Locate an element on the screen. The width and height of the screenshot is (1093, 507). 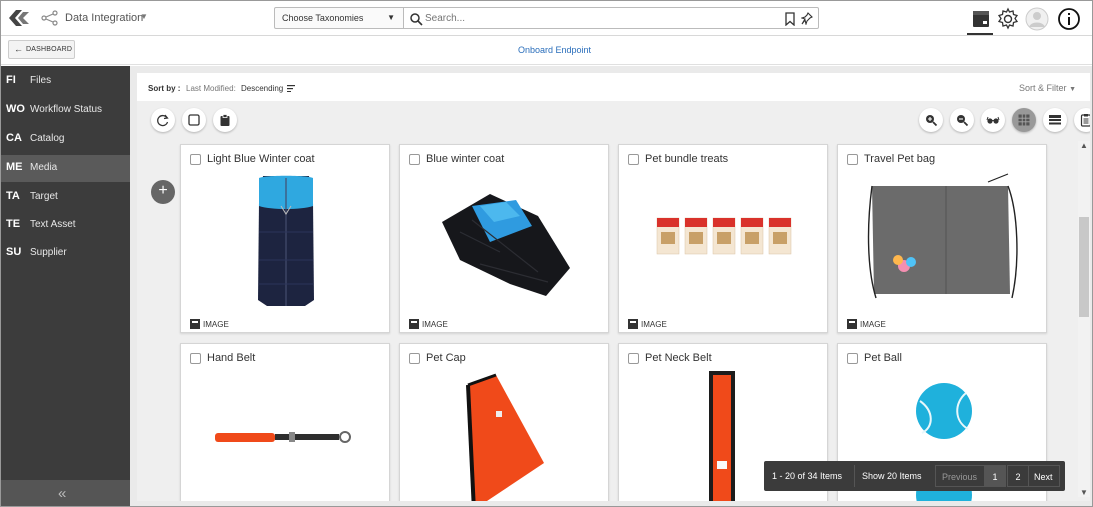
arrow-left-icon: ← is located at coordinates (18, 49).